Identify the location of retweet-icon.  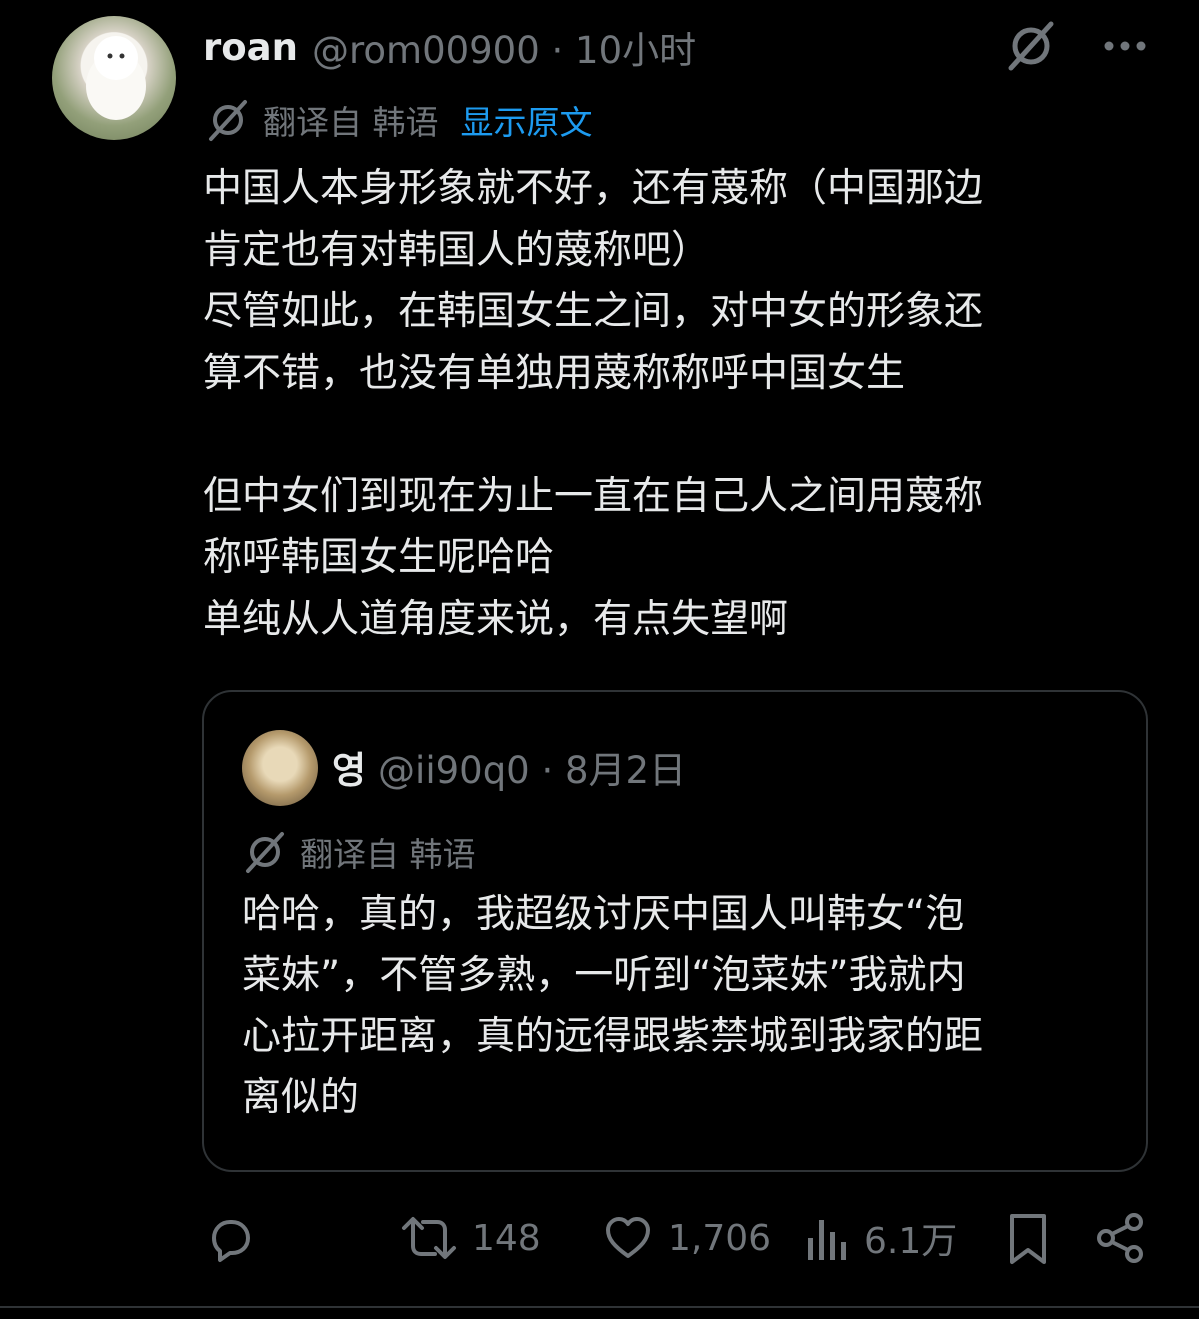
(429, 1238).